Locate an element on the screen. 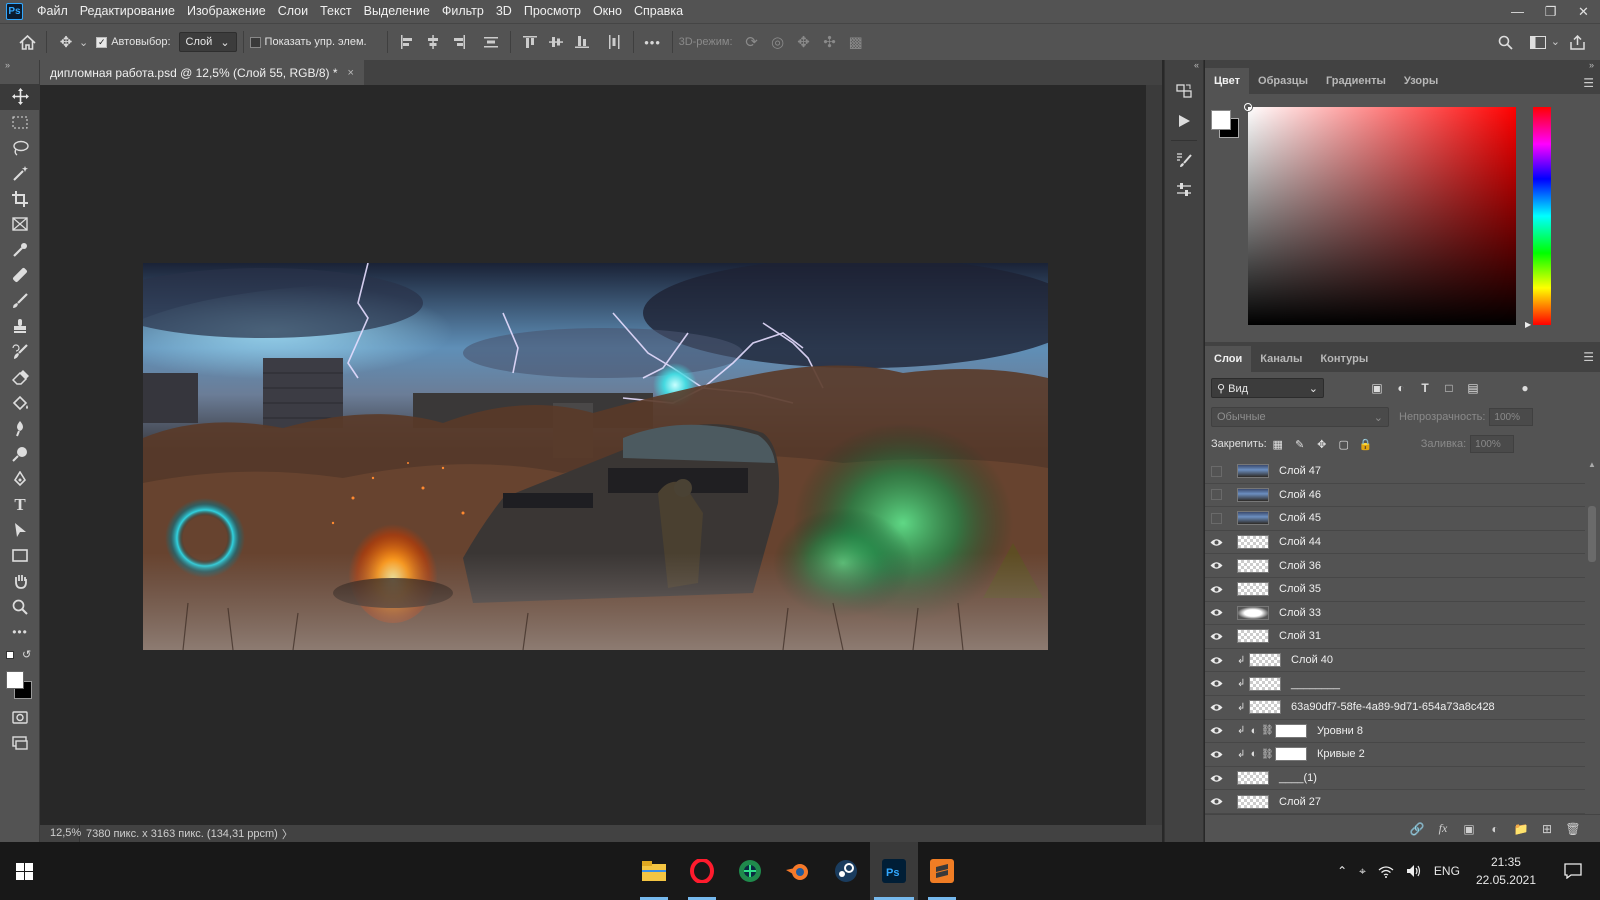 The image size is (1600, 900). layer-row: Слой 36 is located at coordinates (1395, 566).